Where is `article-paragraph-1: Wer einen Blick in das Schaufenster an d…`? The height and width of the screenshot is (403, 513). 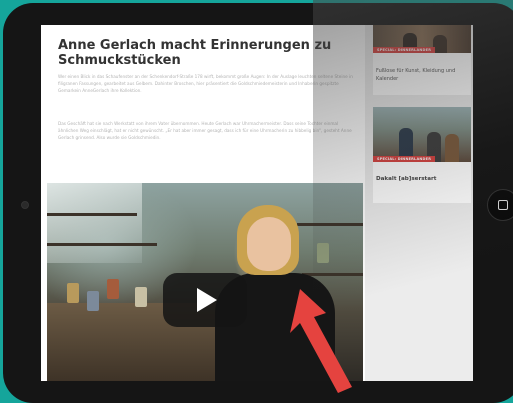
article-paragraph-1: Wer einen Blick in das Schaufenster an d… is located at coordinates (205, 83).